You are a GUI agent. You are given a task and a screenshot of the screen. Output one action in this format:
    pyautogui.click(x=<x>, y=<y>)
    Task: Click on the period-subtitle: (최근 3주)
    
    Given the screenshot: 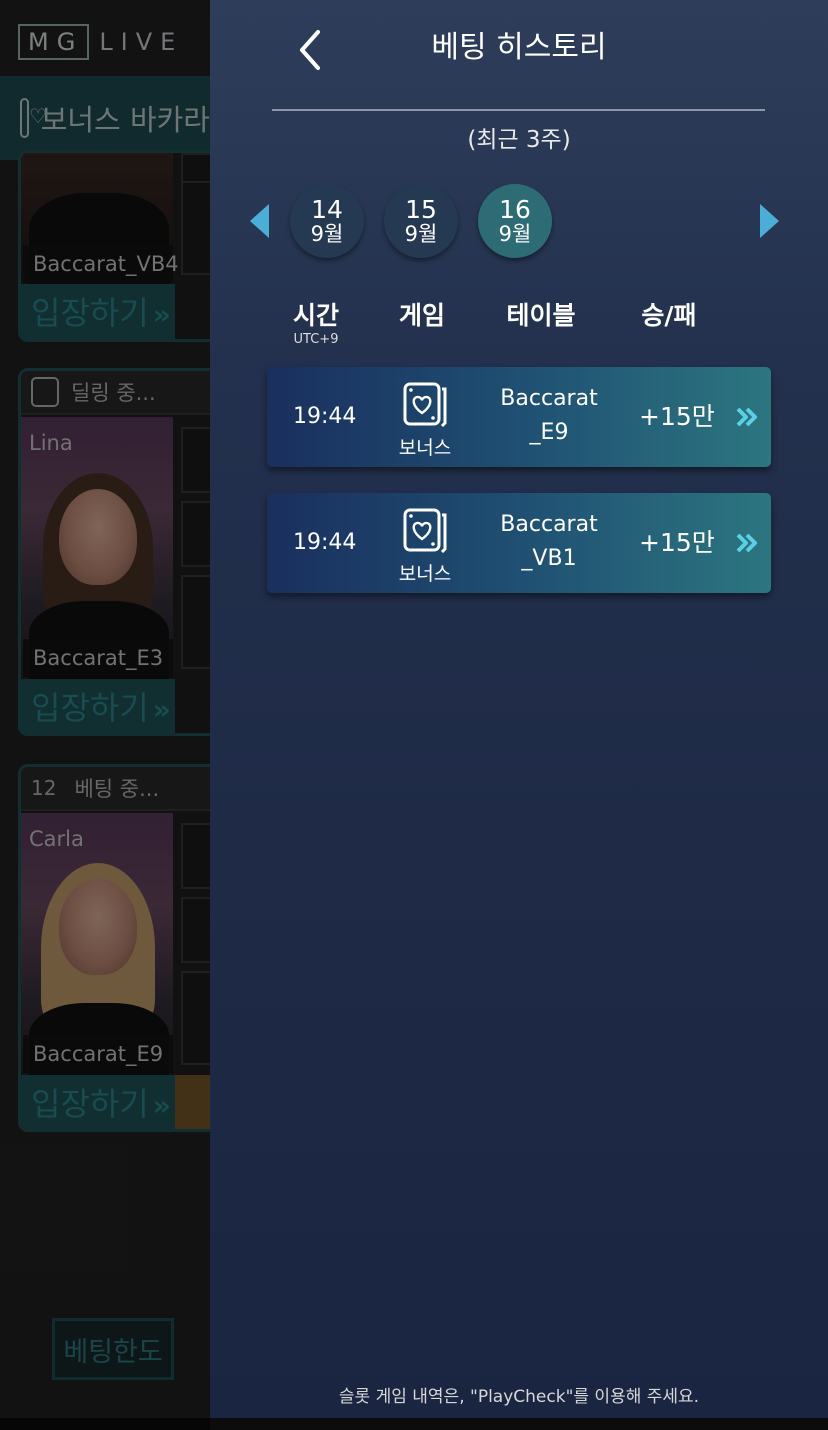 What is the action you would take?
    pyautogui.click(x=519, y=140)
    